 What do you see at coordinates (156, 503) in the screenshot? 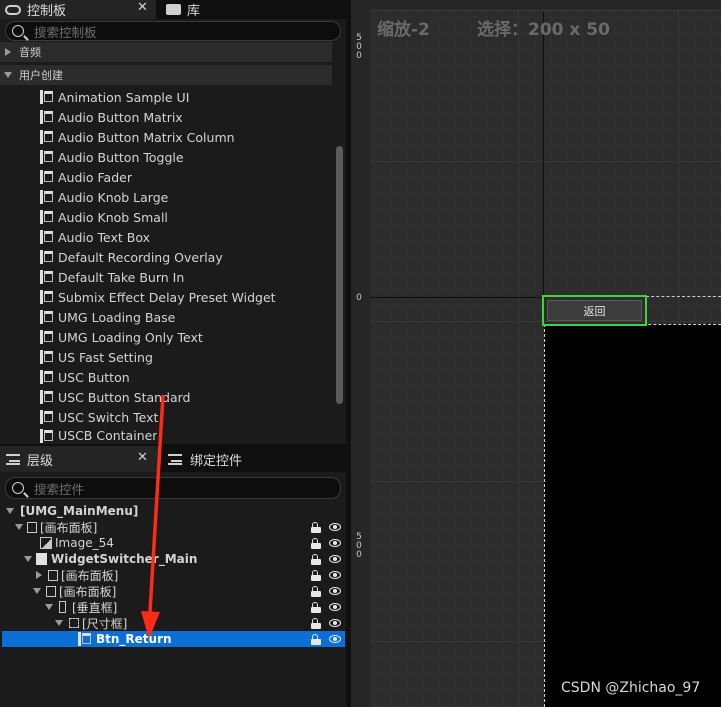
I see `annotation-arrow-shaft` at bounding box center [156, 503].